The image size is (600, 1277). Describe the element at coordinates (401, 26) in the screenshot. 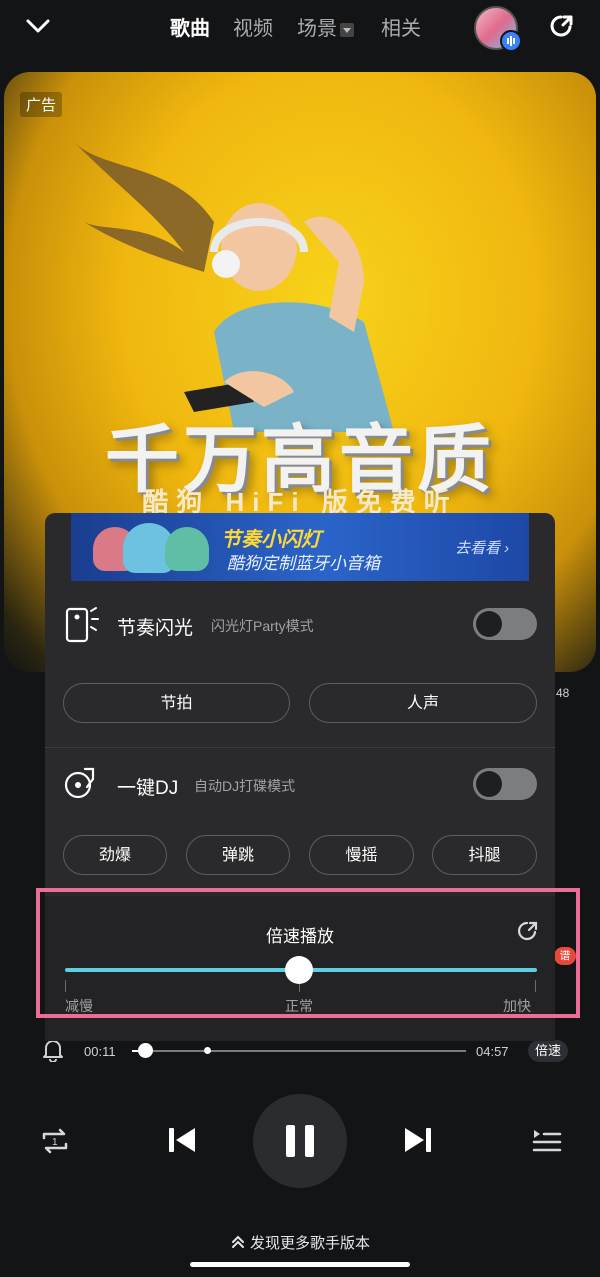

I see `tab-related: 相关` at that location.